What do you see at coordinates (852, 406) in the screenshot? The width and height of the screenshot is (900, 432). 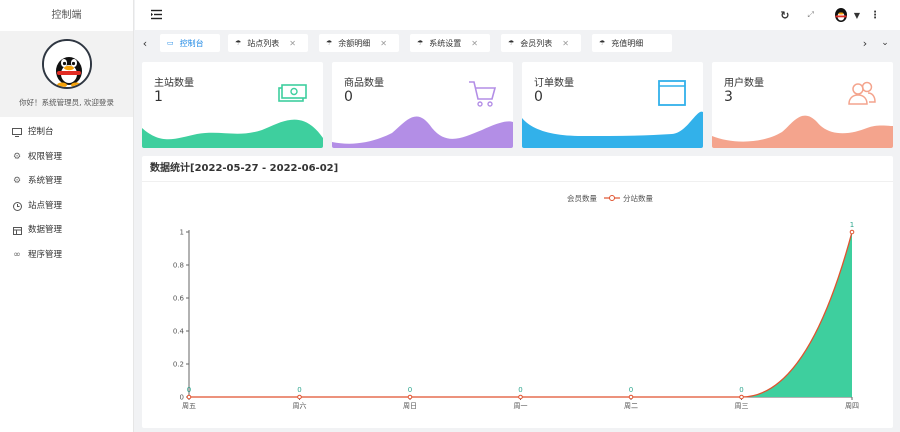 I see `x-tick-label: 周四` at bounding box center [852, 406].